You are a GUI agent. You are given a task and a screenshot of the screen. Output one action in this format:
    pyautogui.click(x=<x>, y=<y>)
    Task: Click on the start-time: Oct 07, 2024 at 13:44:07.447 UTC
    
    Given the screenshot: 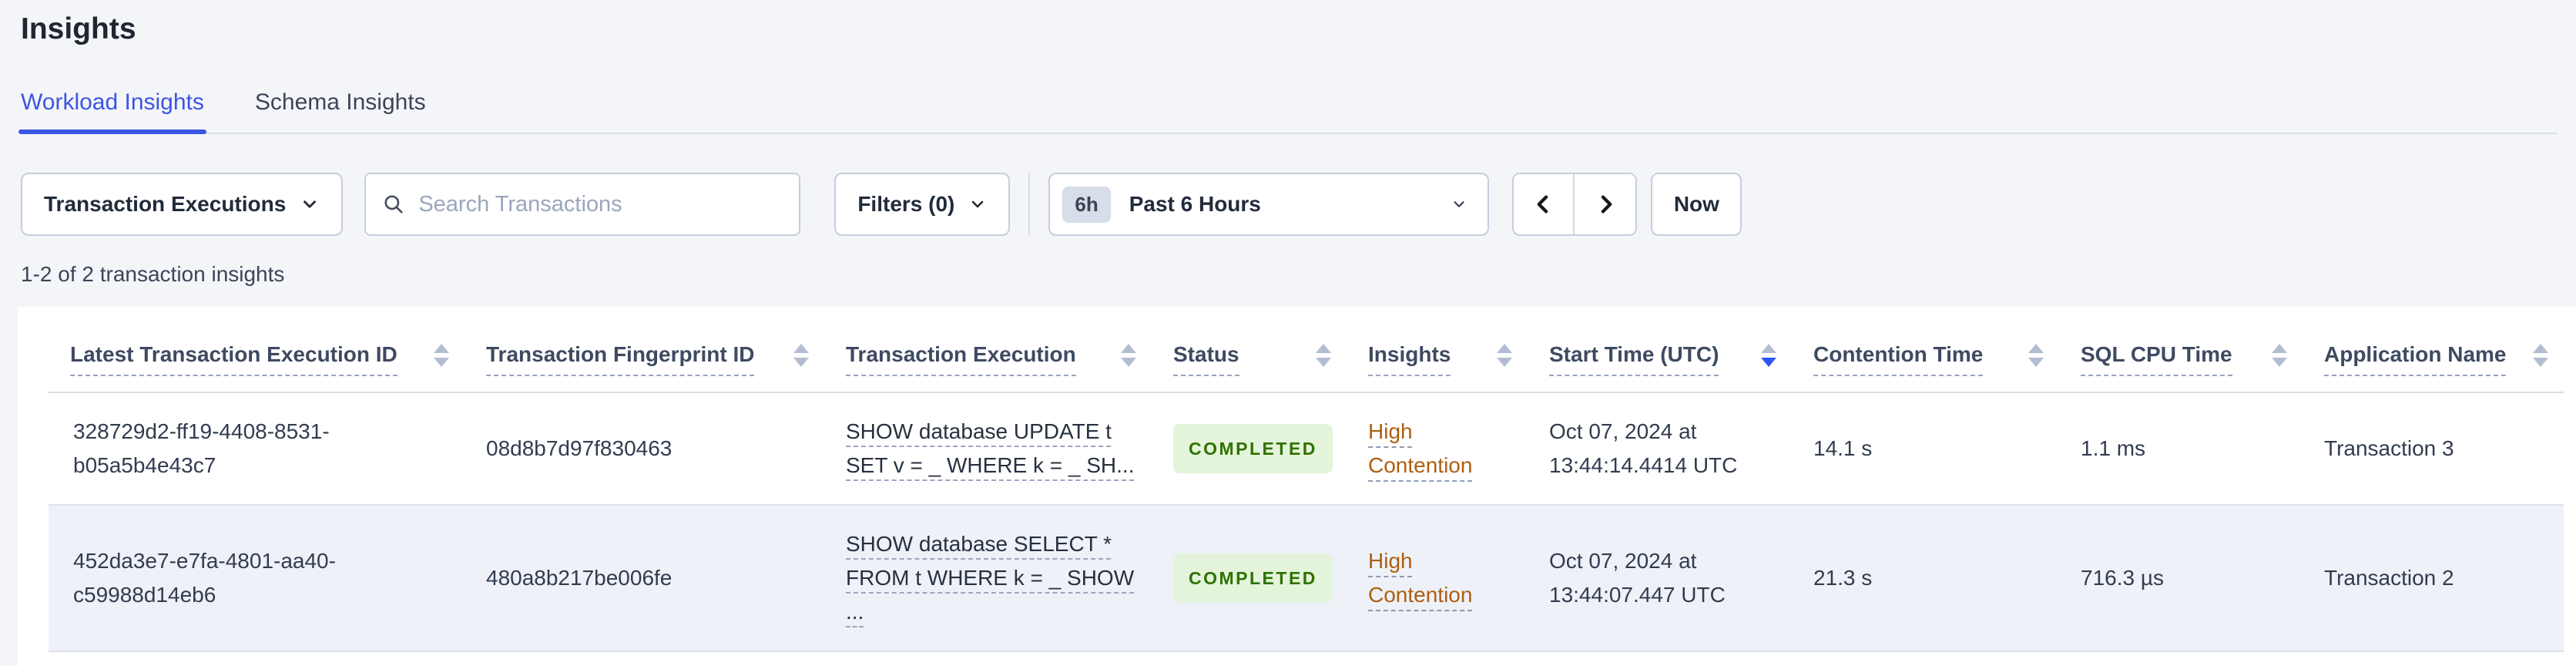 What is the action you would take?
    pyautogui.click(x=1637, y=578)
    